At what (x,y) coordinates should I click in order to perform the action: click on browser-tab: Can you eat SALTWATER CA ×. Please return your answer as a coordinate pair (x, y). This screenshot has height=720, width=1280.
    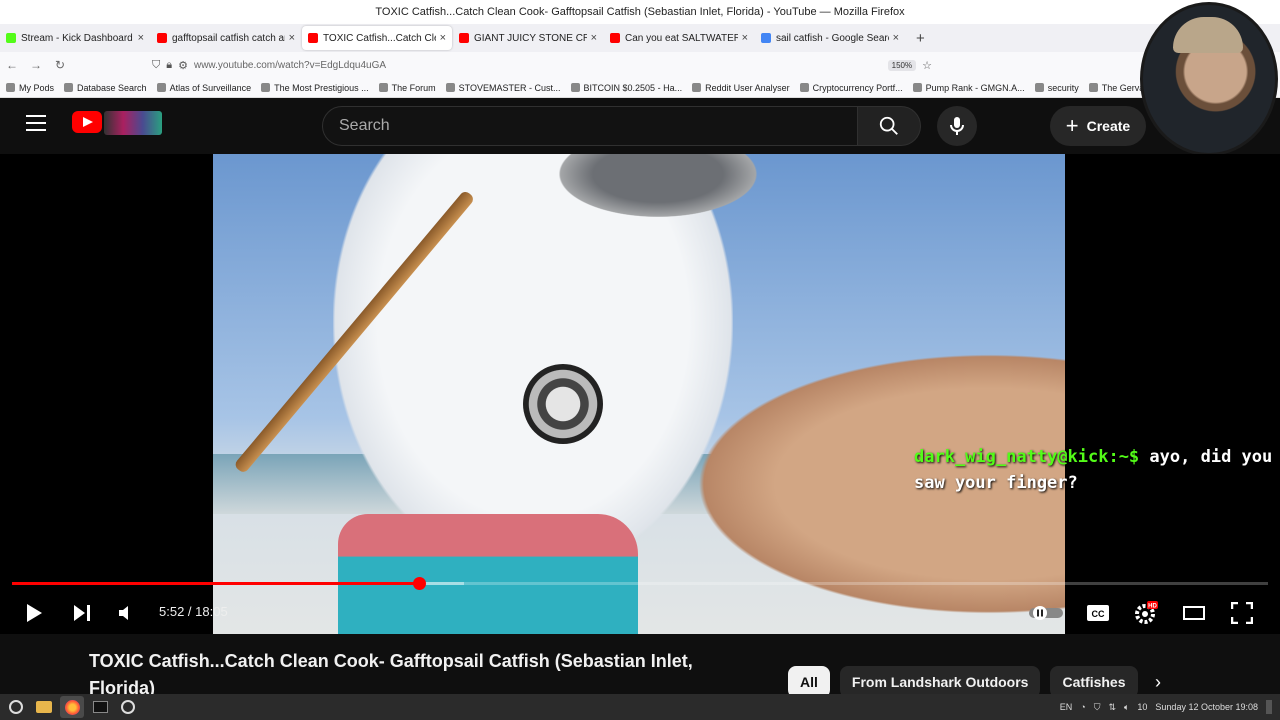
    Looking at the image, I should click on (679, 38).